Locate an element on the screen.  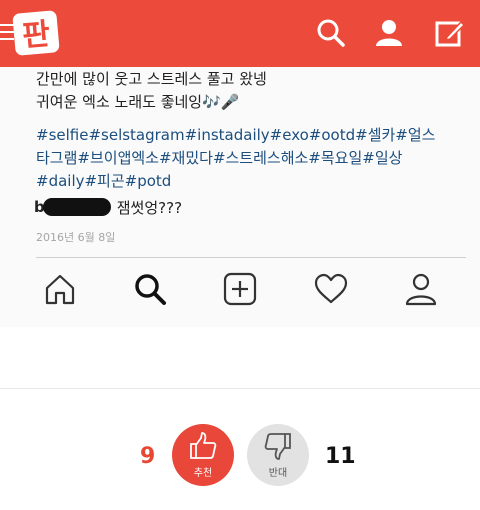
thumbs-up-icon is located at coordinates (203, 445).